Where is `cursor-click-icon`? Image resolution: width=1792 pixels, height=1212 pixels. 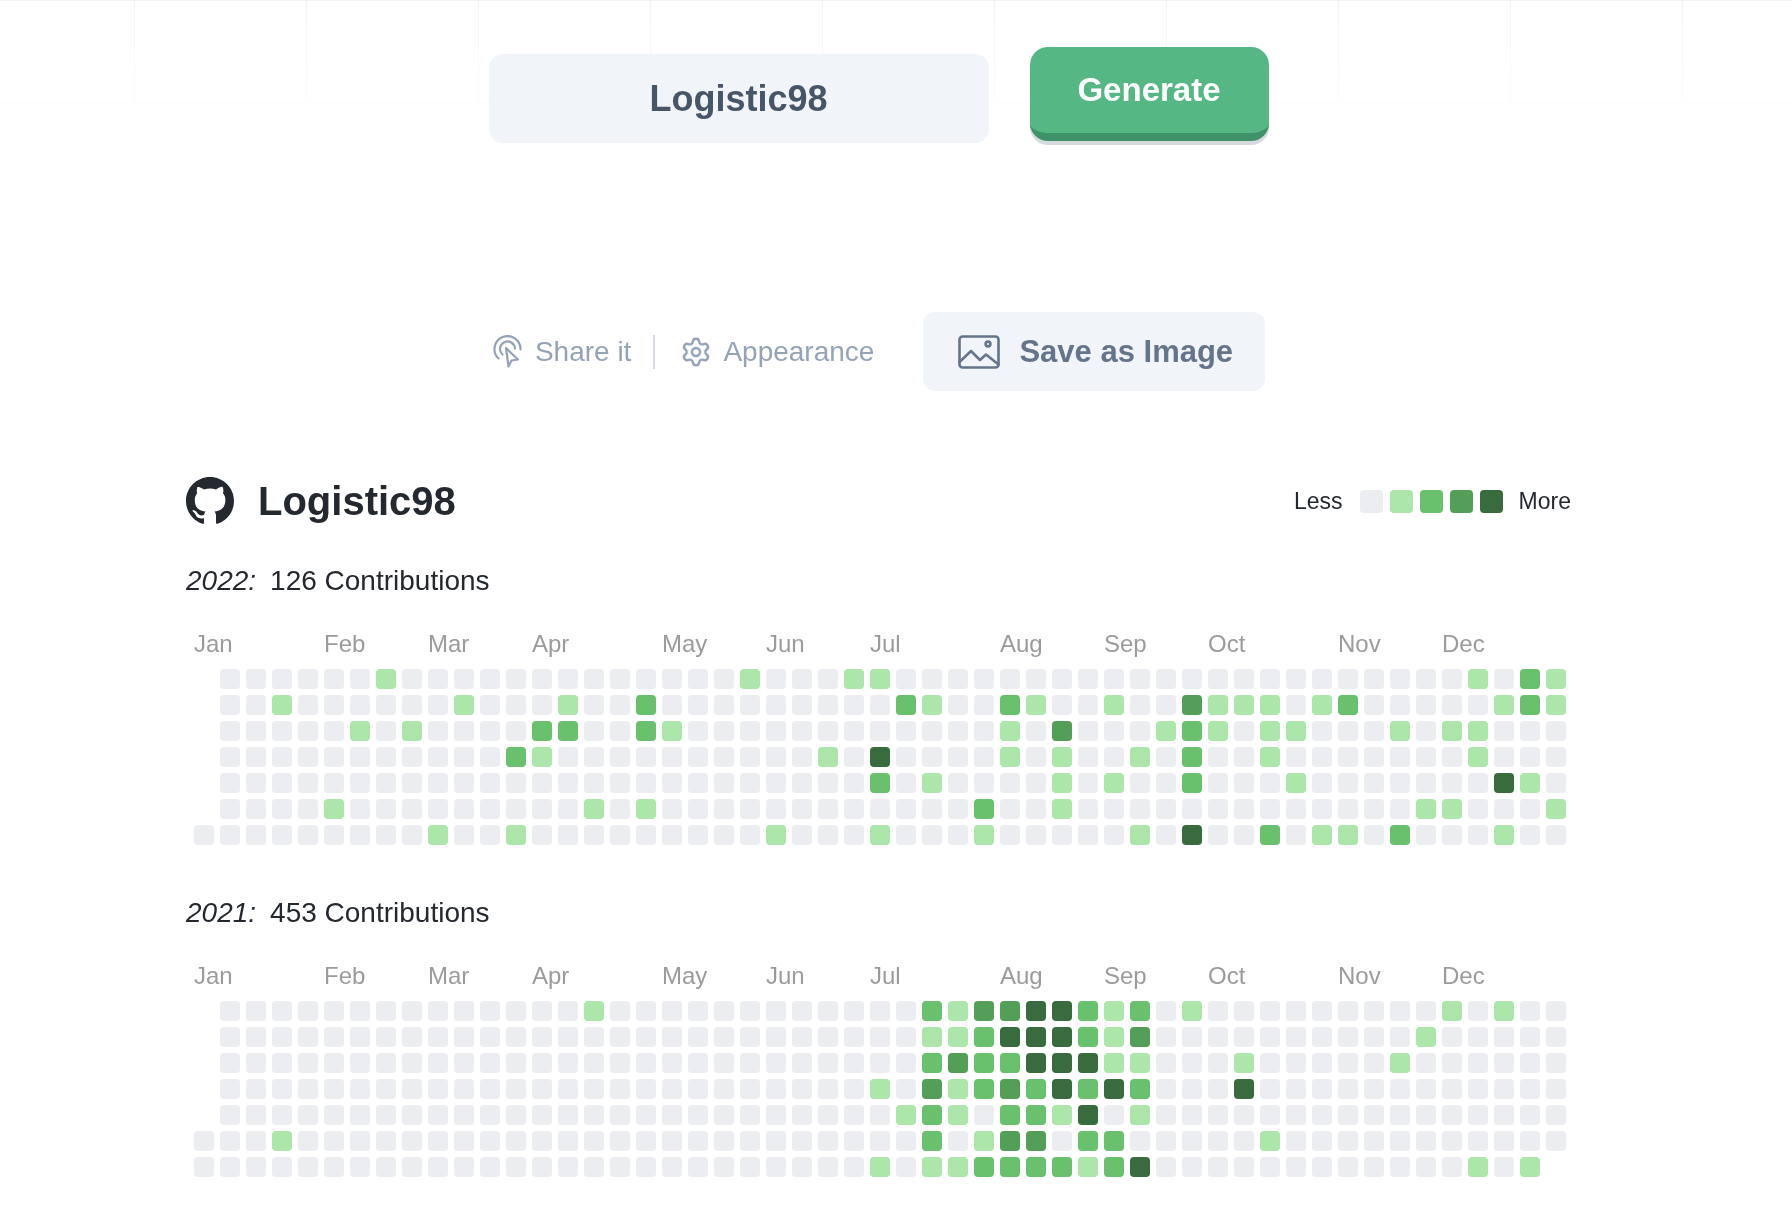 cursor-click-icon is located at coordinates (507, 351).